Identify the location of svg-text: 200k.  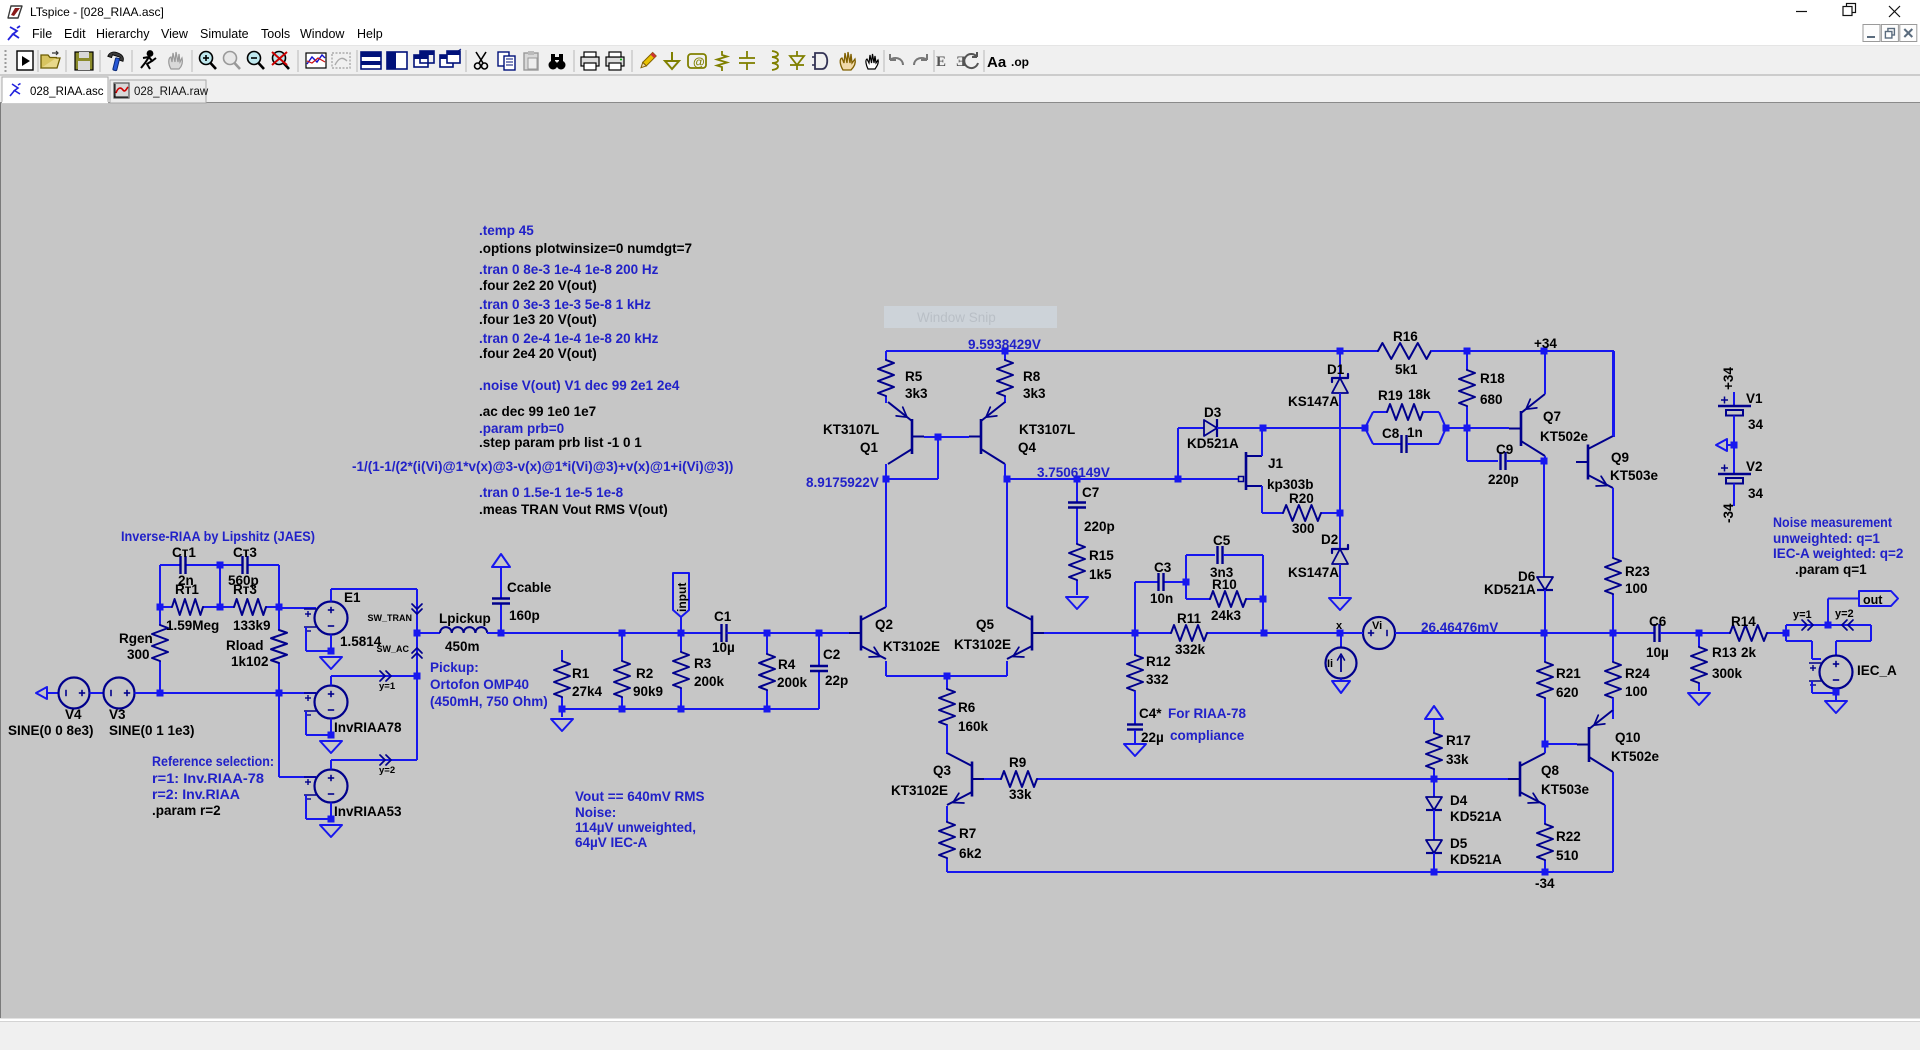
(792, 682).